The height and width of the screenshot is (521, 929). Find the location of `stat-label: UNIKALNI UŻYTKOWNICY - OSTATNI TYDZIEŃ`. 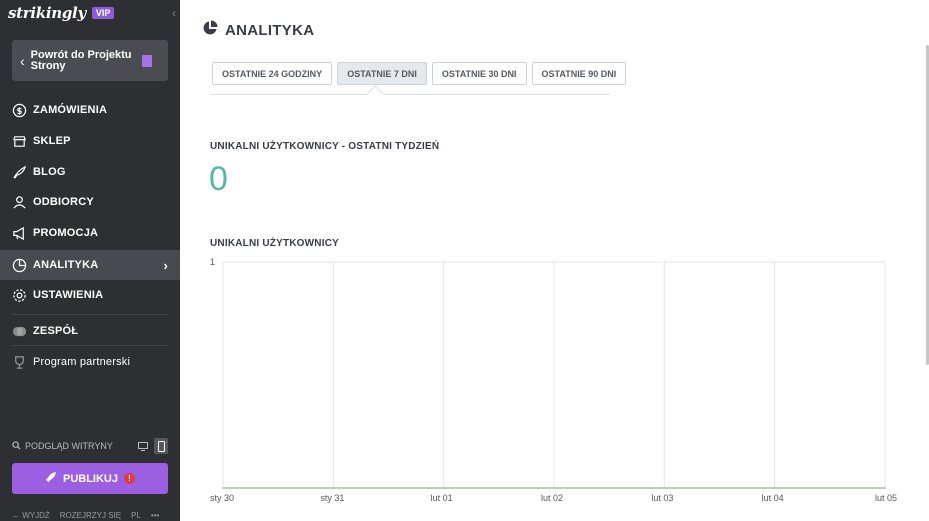

stat-label: UNIKALNI UŻYTKOWNICY - OSTATNI TYDZIEŃ is located at coordinates (325, 146).